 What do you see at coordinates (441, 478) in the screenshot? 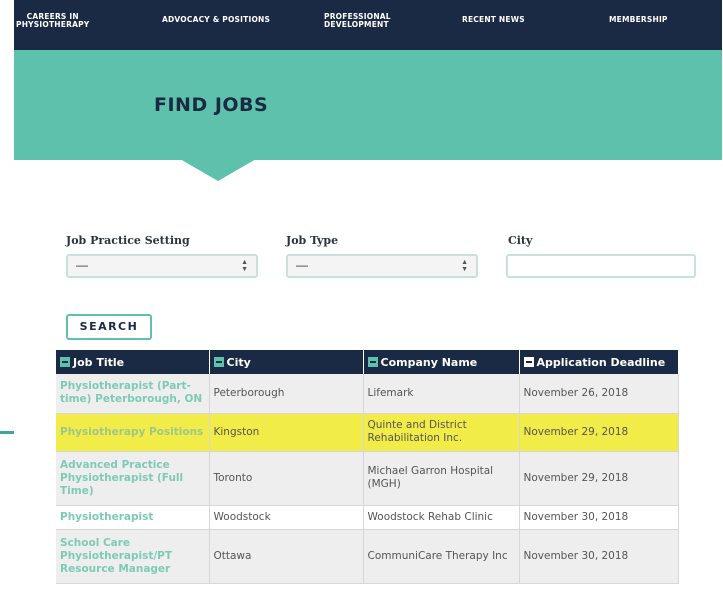
I see `job-company: Michael Garron Hospital (MGH)` at bounding box center [441, 478].